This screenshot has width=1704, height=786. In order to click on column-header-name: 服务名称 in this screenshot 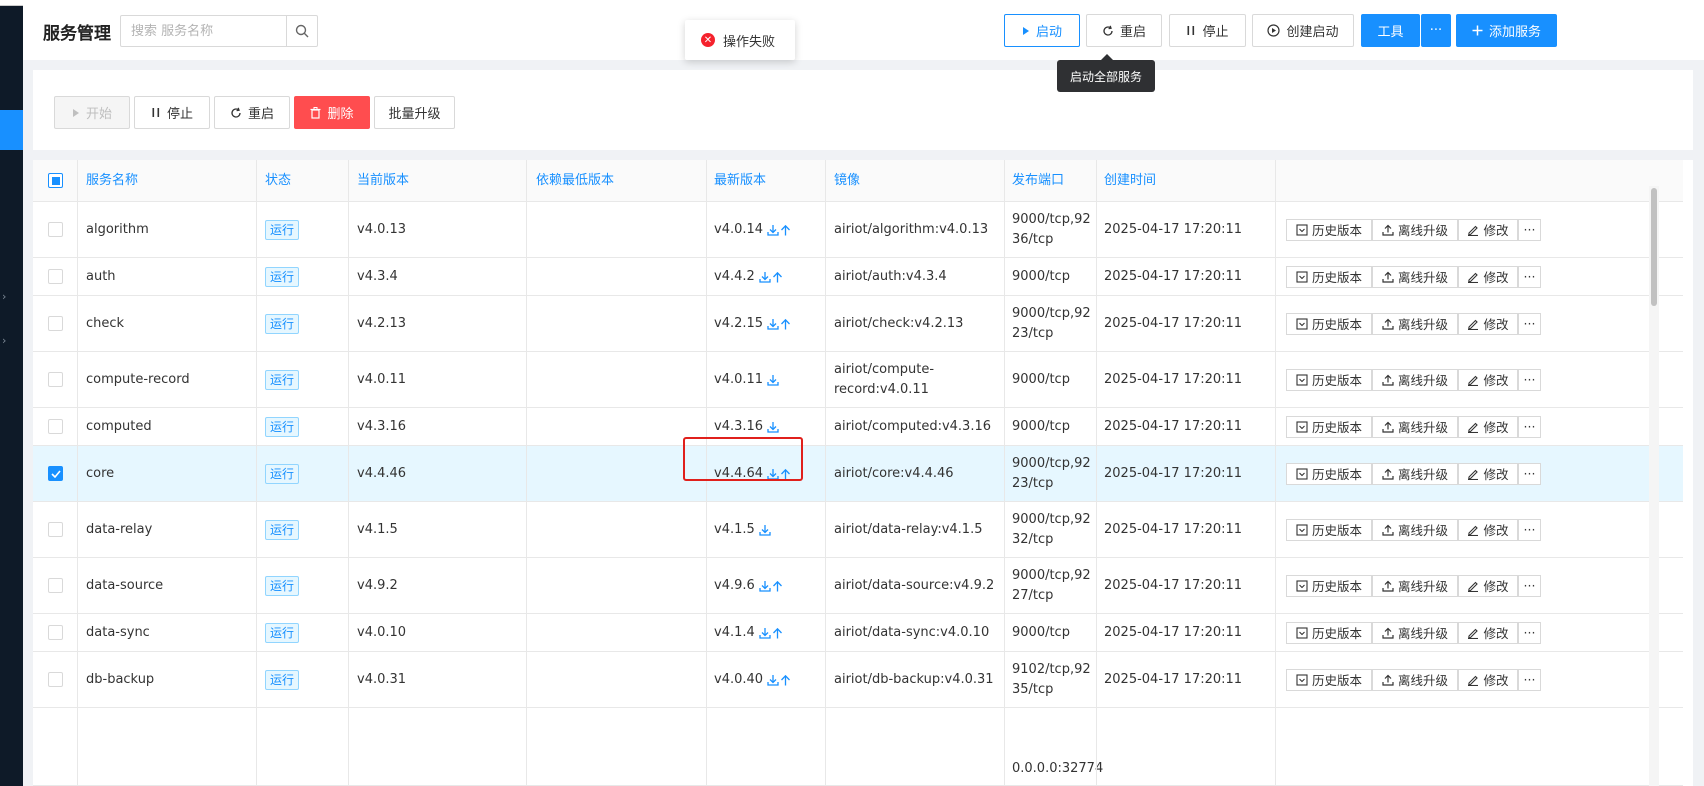, I will do `click(112, 181)`.